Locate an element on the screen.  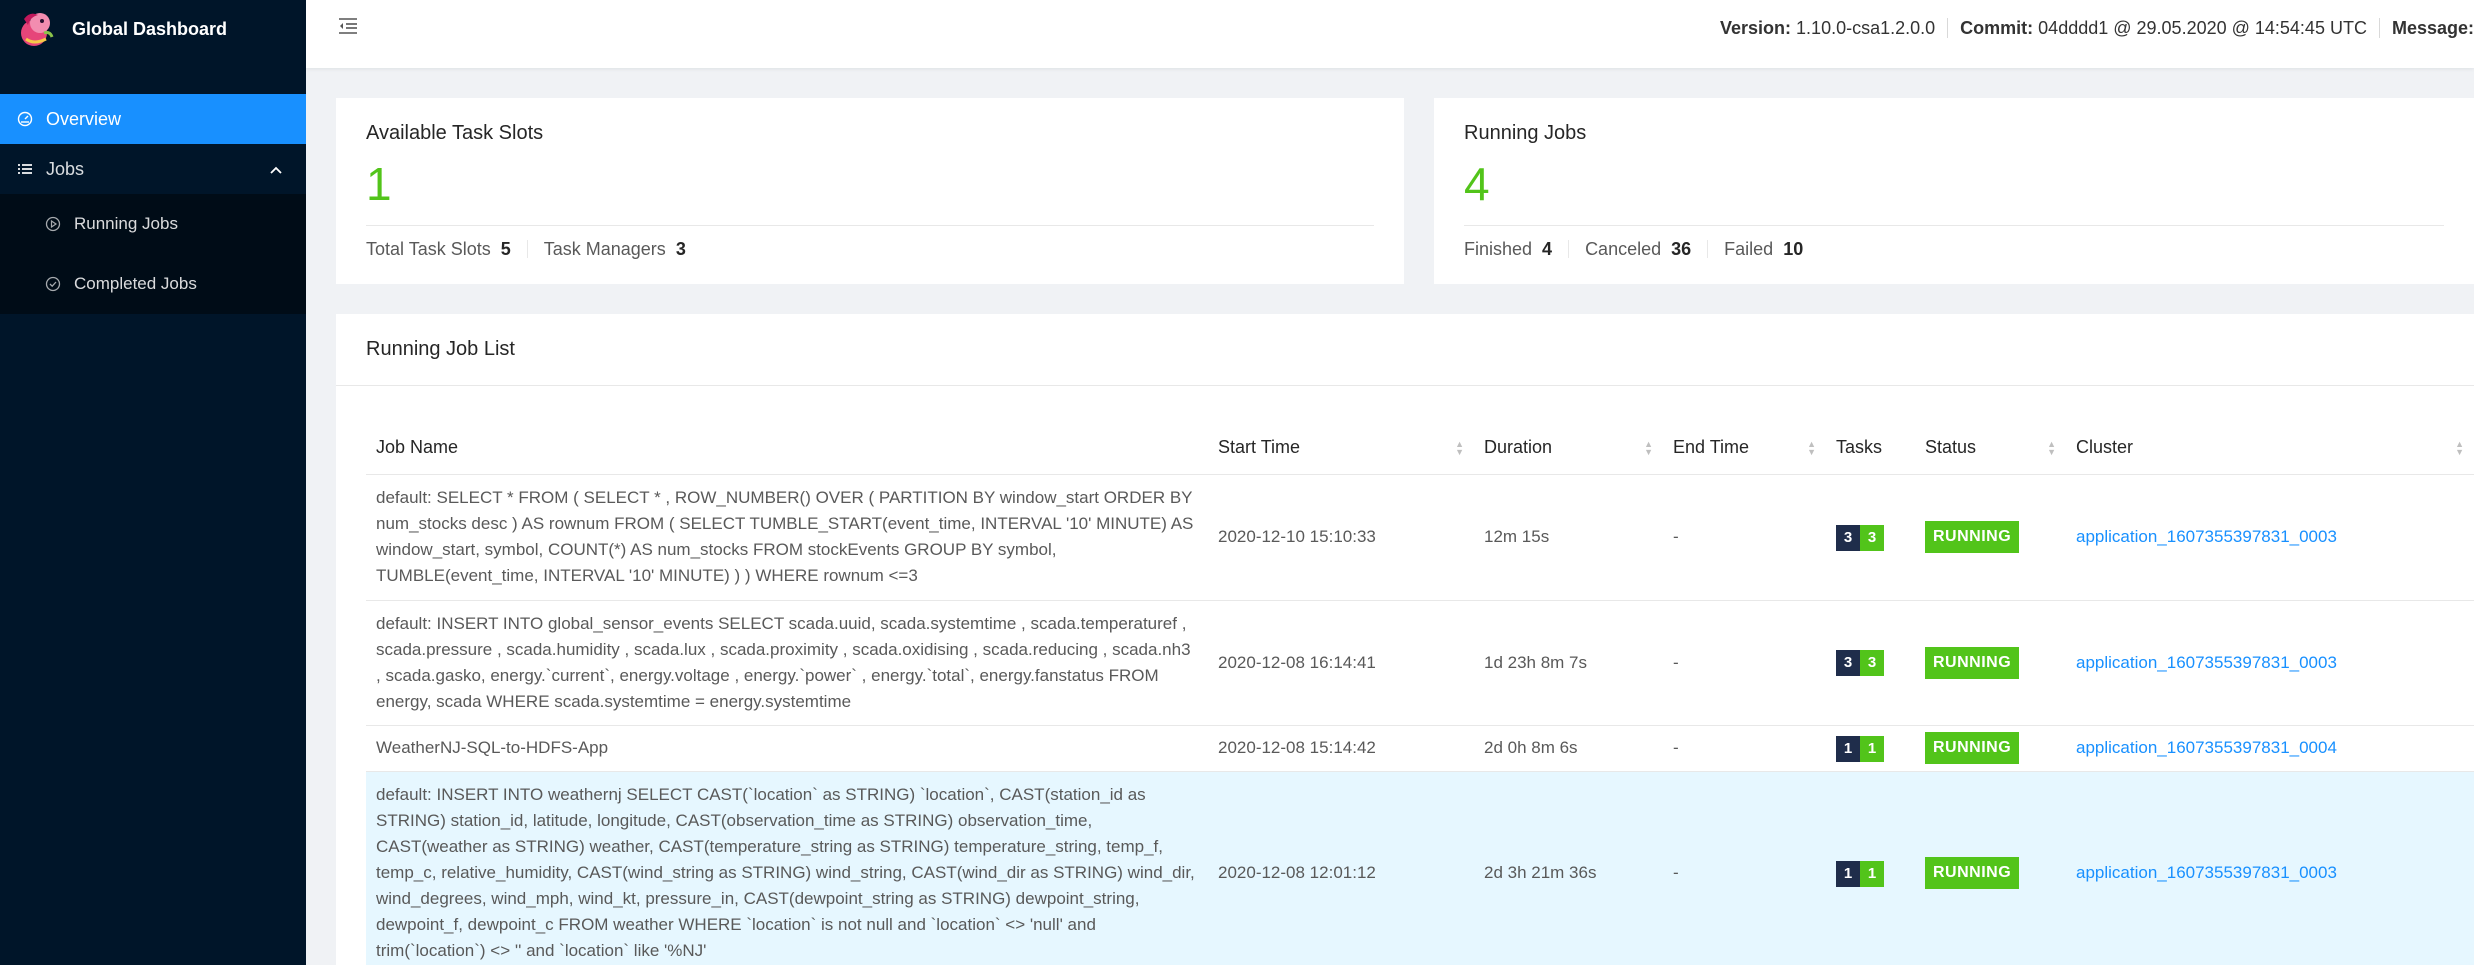
app-title: Global Dashboard is located at coordinates (150, 28).